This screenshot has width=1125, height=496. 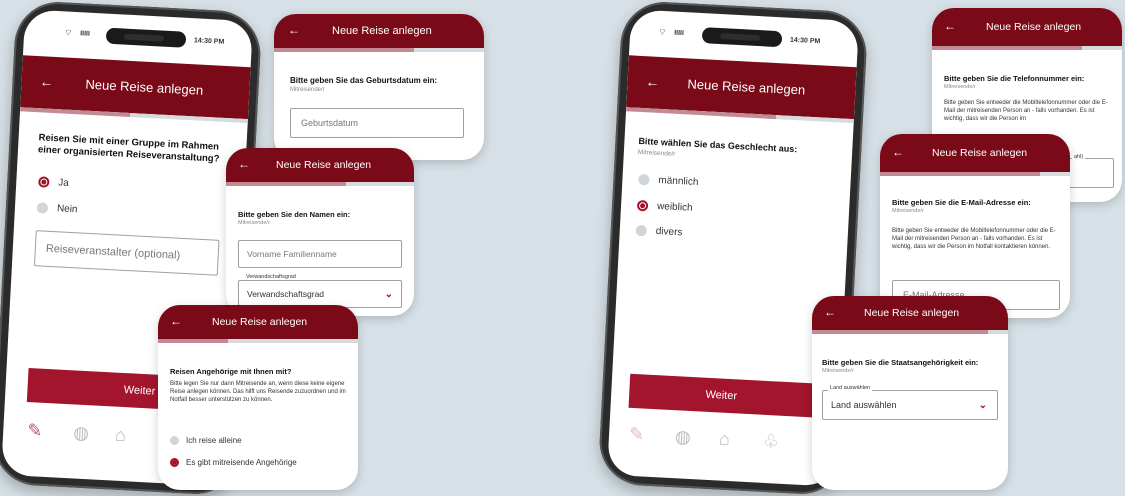 What do you see at coordinates (42, 208) in the screenshot?
I see `radio-nein` at bounding box center [42, 208].